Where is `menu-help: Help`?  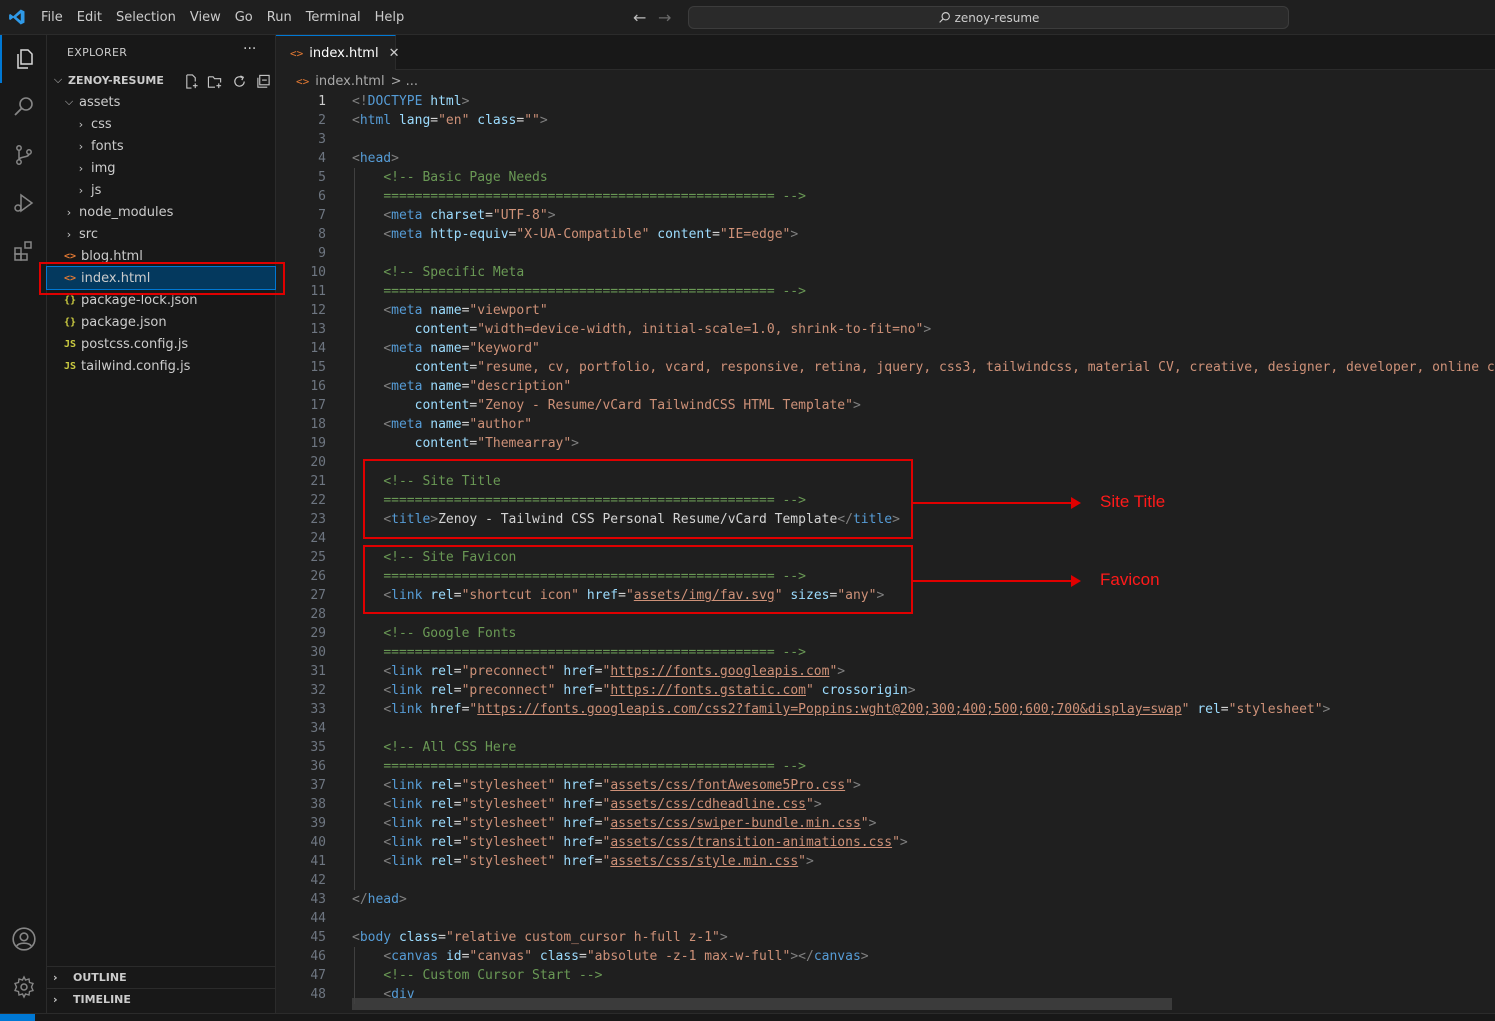
menu-help: Help is located at coordinates (390, 17).